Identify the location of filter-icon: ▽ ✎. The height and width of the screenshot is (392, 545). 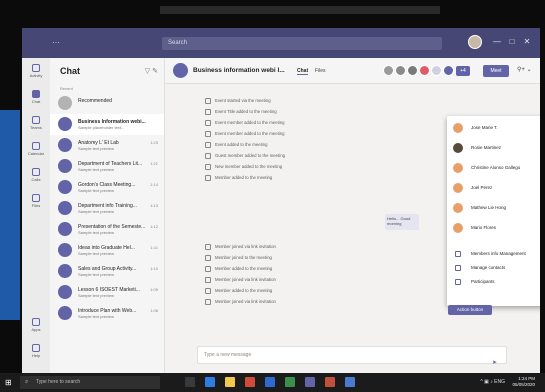
(151, 71).